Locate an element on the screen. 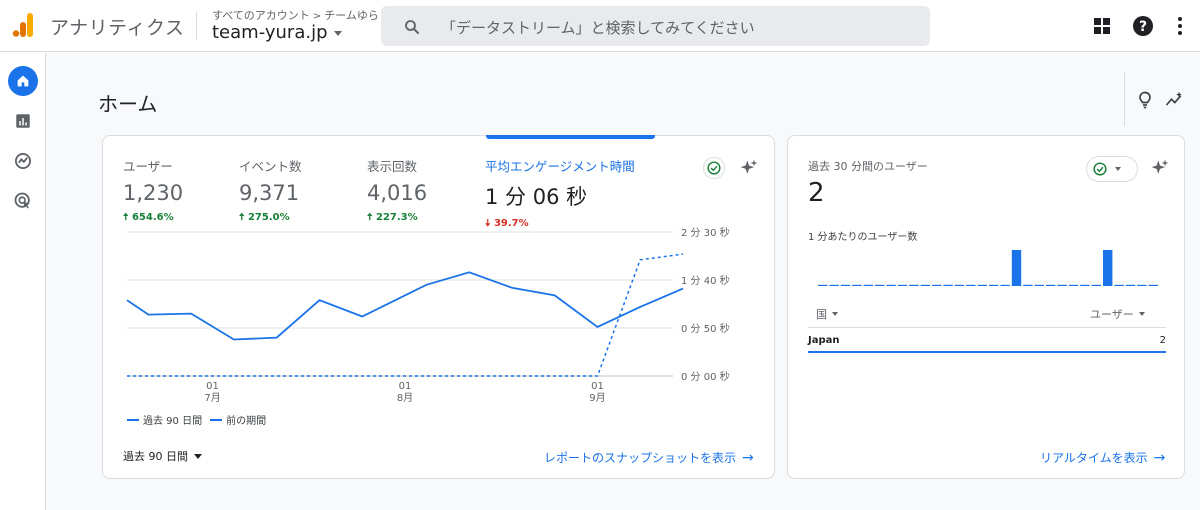  legend-swatch-solid is located at coordinates (133, 419).